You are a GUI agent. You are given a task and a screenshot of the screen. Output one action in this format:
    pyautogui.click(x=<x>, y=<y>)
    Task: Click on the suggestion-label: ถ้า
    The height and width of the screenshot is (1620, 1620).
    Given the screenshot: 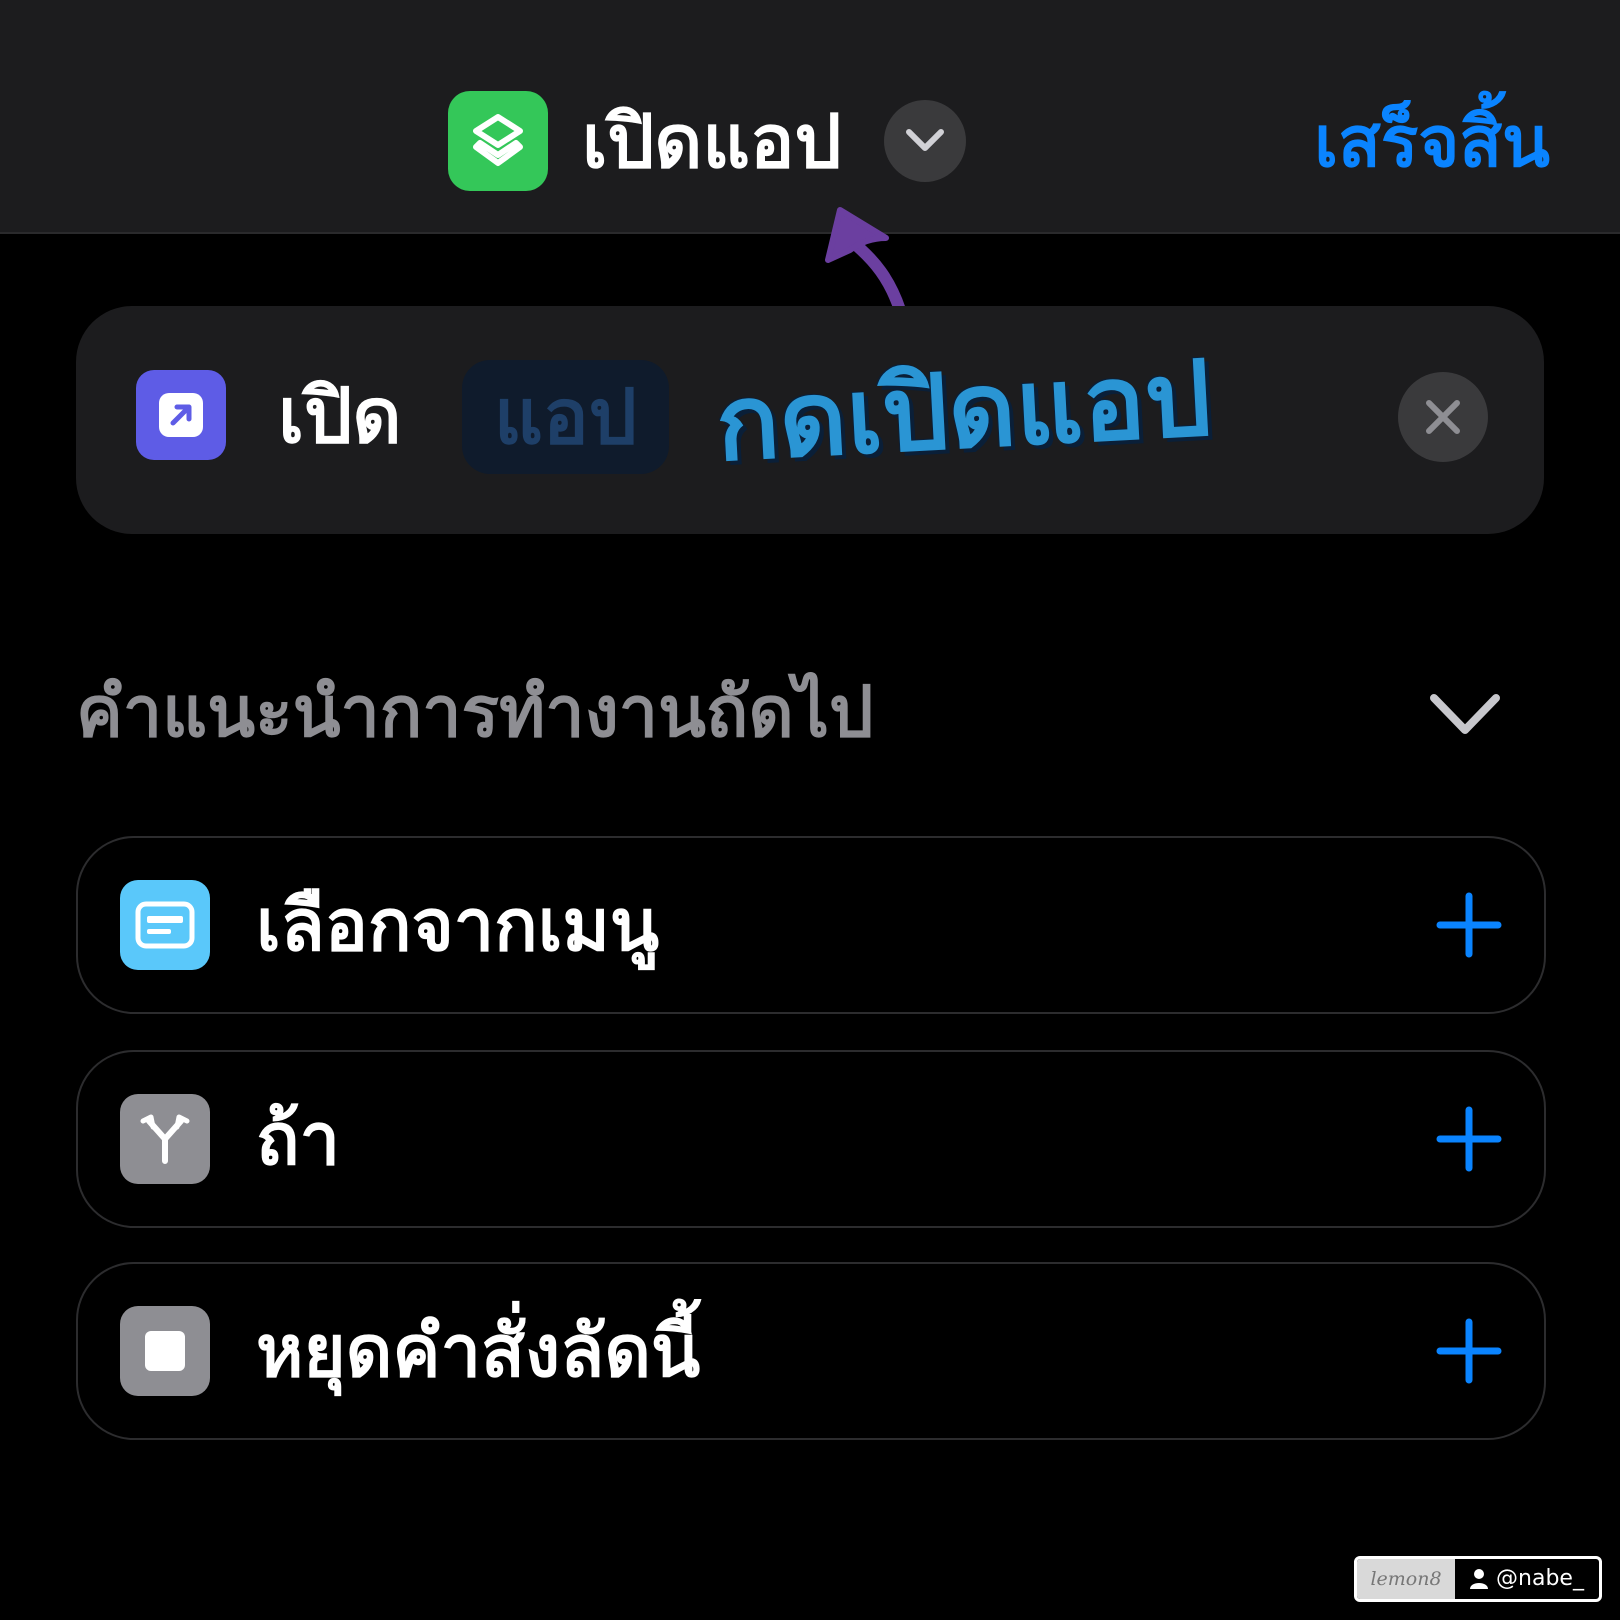 What is the action you would take?
    pyautogui.click(x=298, y=1139)
    